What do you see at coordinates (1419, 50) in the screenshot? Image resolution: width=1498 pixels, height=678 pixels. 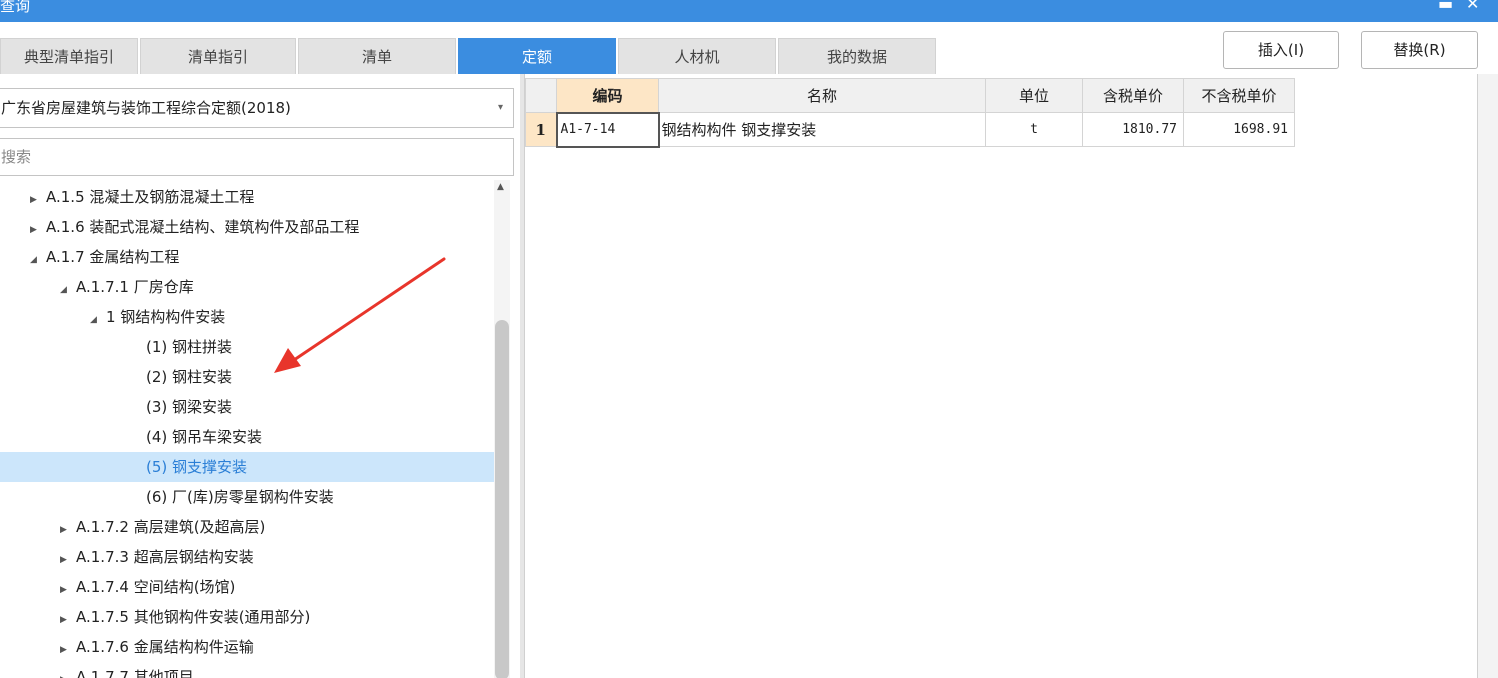 I see `replace-button: 替换(R)` at bounding box center [1419, 50].